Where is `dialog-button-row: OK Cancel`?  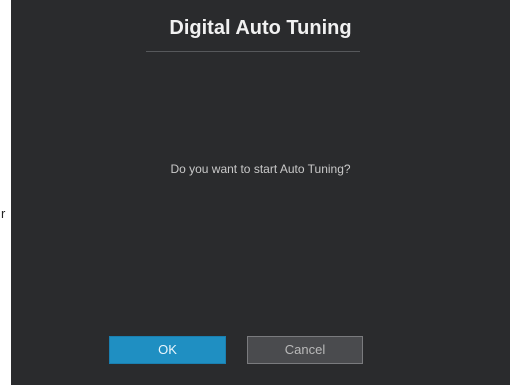 dialog-button-row: OK Cancel is located at coordinates (260, 350).